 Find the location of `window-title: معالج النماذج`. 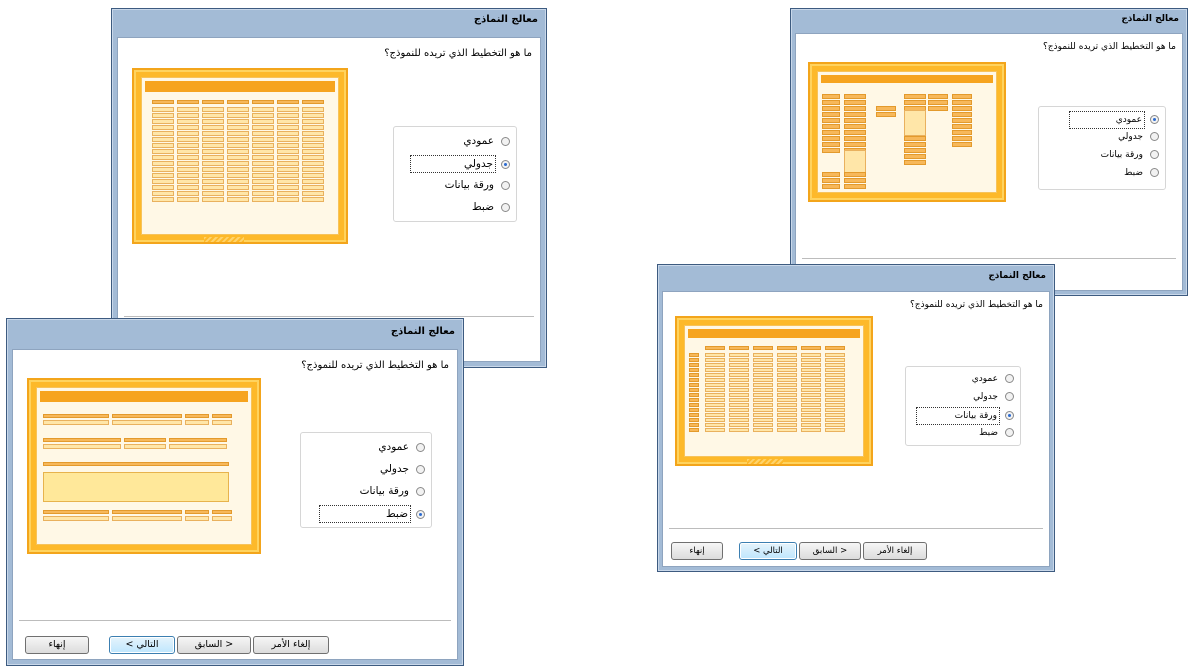

window-title: معالج النماذج is located at coordinates (505, 19).